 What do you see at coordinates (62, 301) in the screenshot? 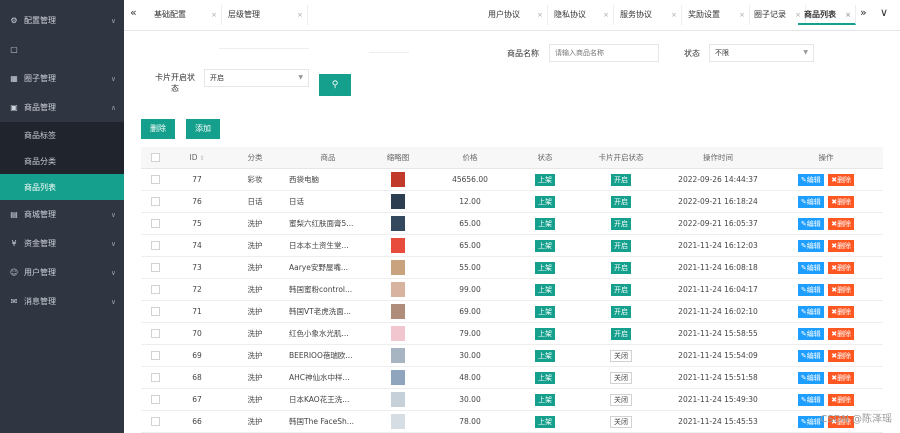
I see `sidebar-item-after-3: ✉ 消息管理 ∨` at bounding box center [62, 301].